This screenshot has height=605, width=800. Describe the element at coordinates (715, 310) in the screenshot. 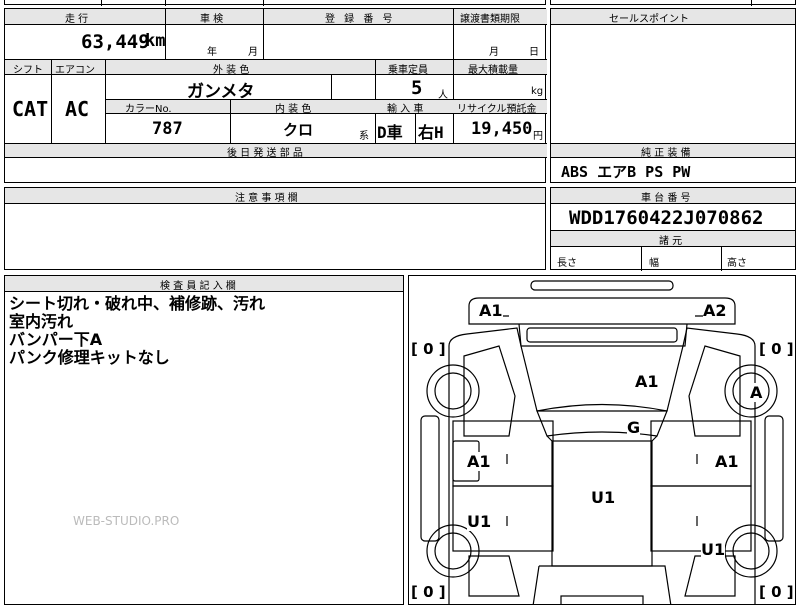

I see `mark-front-right: A2` at that location.